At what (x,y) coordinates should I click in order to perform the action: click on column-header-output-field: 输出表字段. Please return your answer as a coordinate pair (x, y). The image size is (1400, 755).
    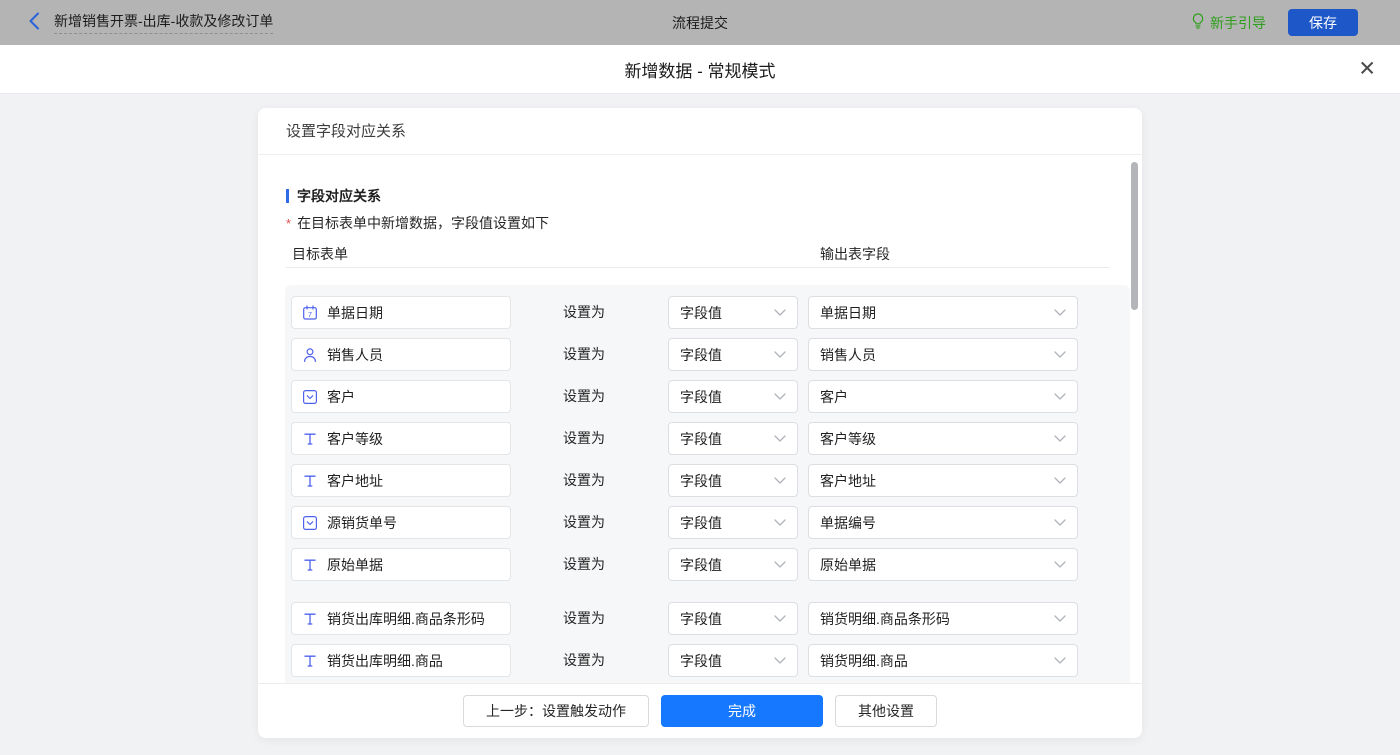
    Looking at the image, I should click on (855, 254).